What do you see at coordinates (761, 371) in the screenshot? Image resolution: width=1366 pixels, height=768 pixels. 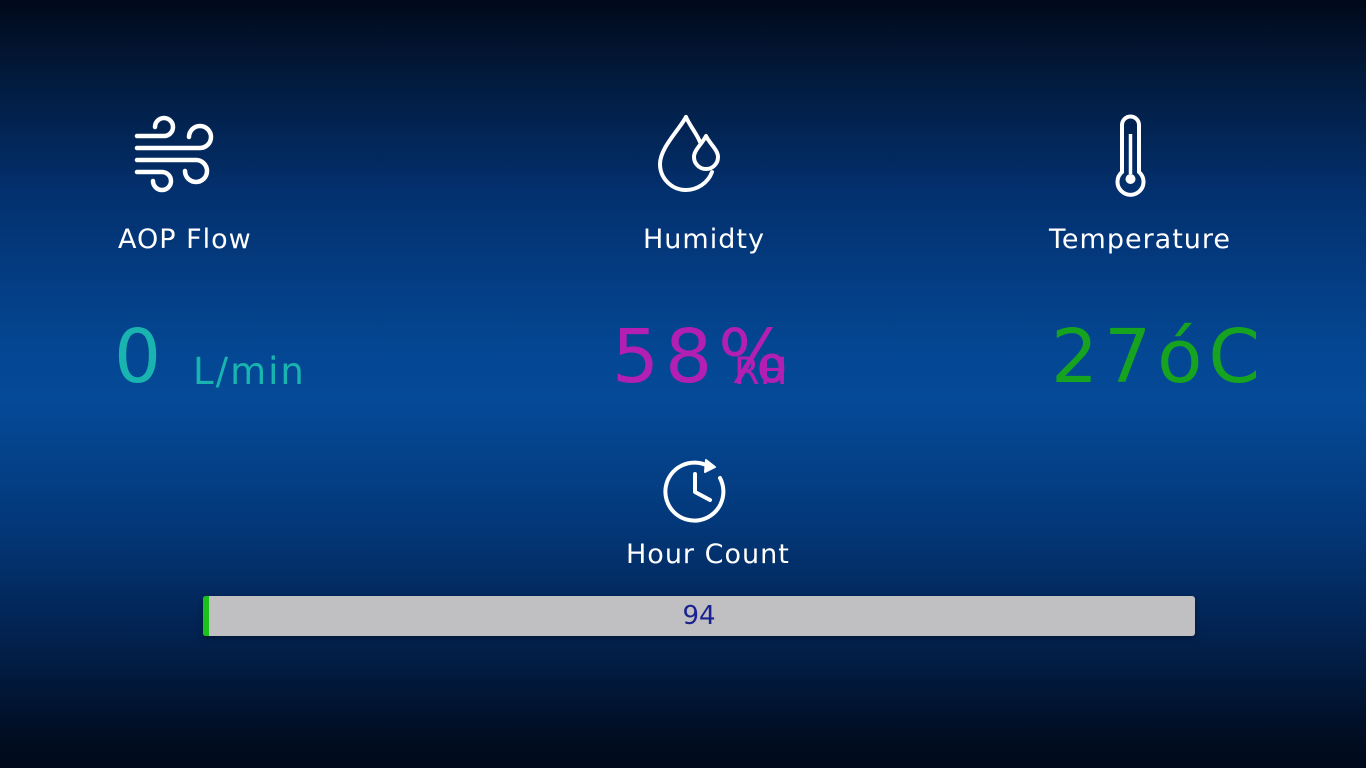 I see `humidity-unit: RH` at bounding box center [761, 371].